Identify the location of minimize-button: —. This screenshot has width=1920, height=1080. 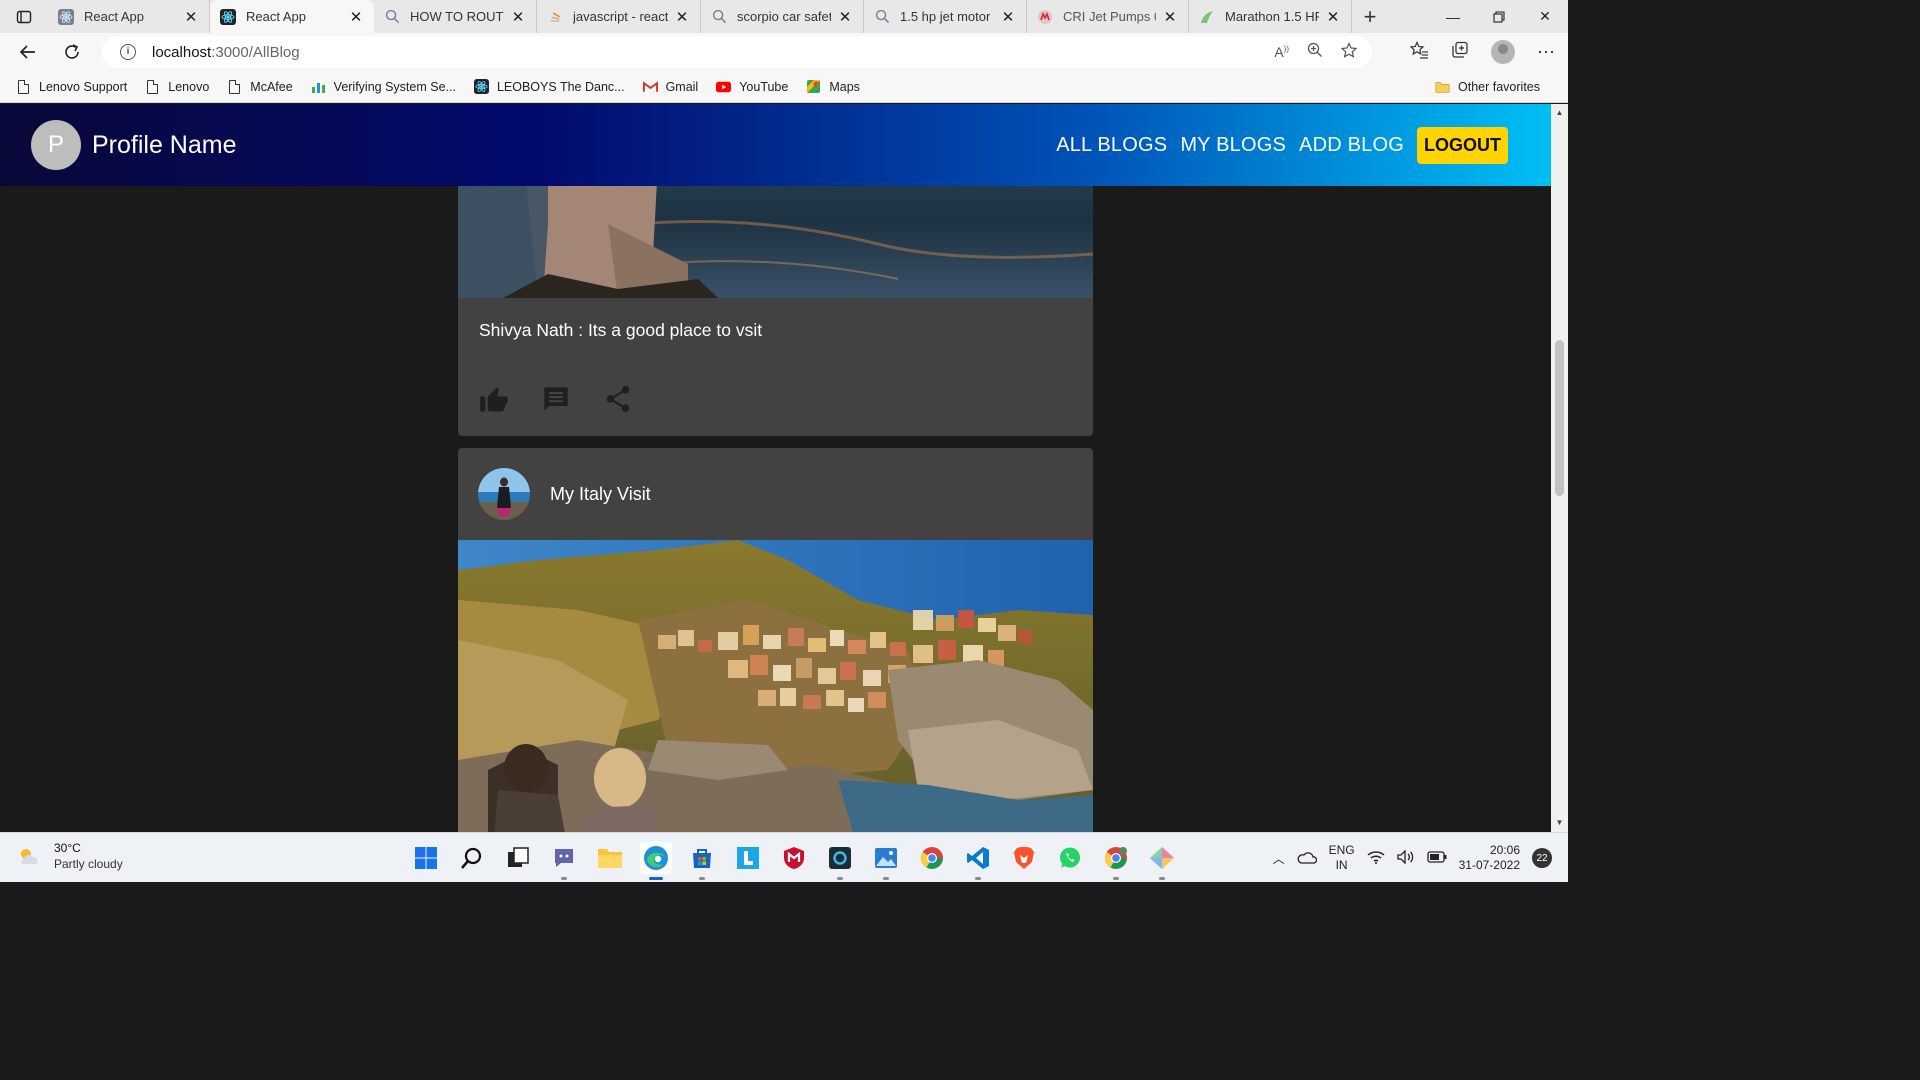
(1453, 16).